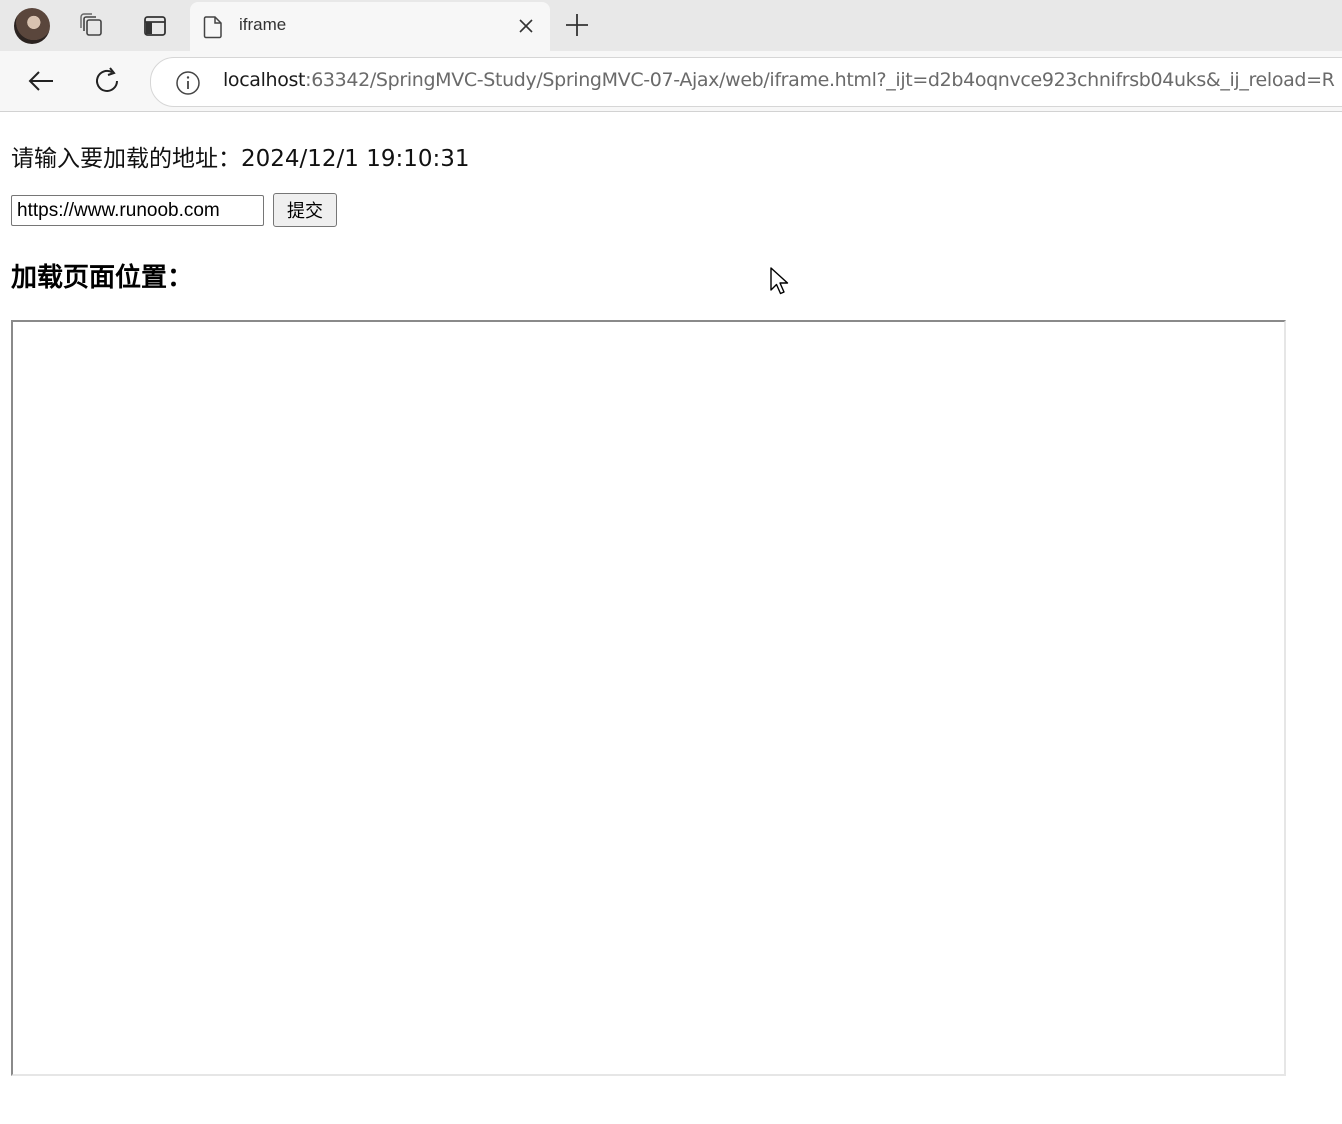 The width and height of the screenshot is (1342, 1124). What do you see at coordinates (212, 27) in the screenshot?
I see `page-icon` at bounding box center [212, 27].